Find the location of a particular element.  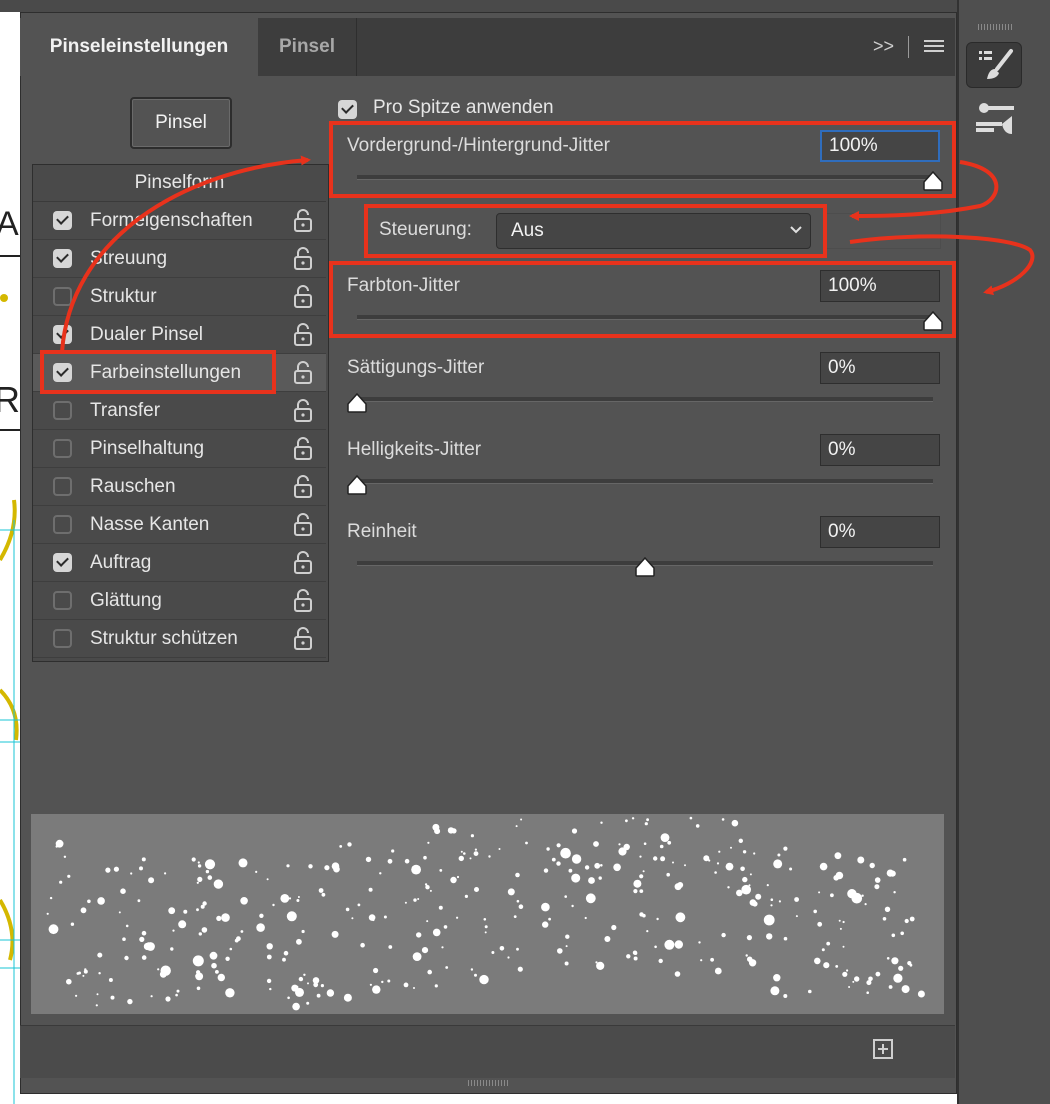

list-item: Dualer Pinsel is located at coordinates (179, 335).